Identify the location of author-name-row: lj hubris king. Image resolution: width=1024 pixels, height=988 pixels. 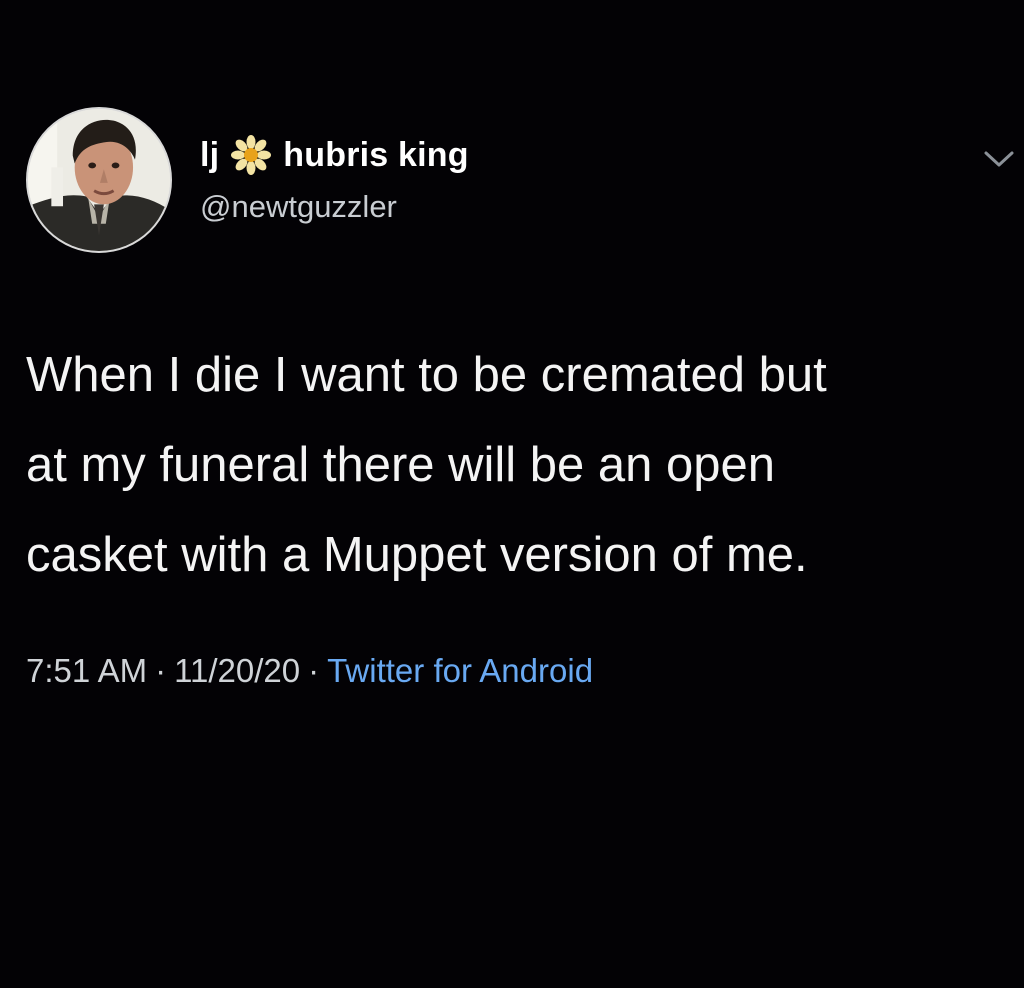
(334, 155).